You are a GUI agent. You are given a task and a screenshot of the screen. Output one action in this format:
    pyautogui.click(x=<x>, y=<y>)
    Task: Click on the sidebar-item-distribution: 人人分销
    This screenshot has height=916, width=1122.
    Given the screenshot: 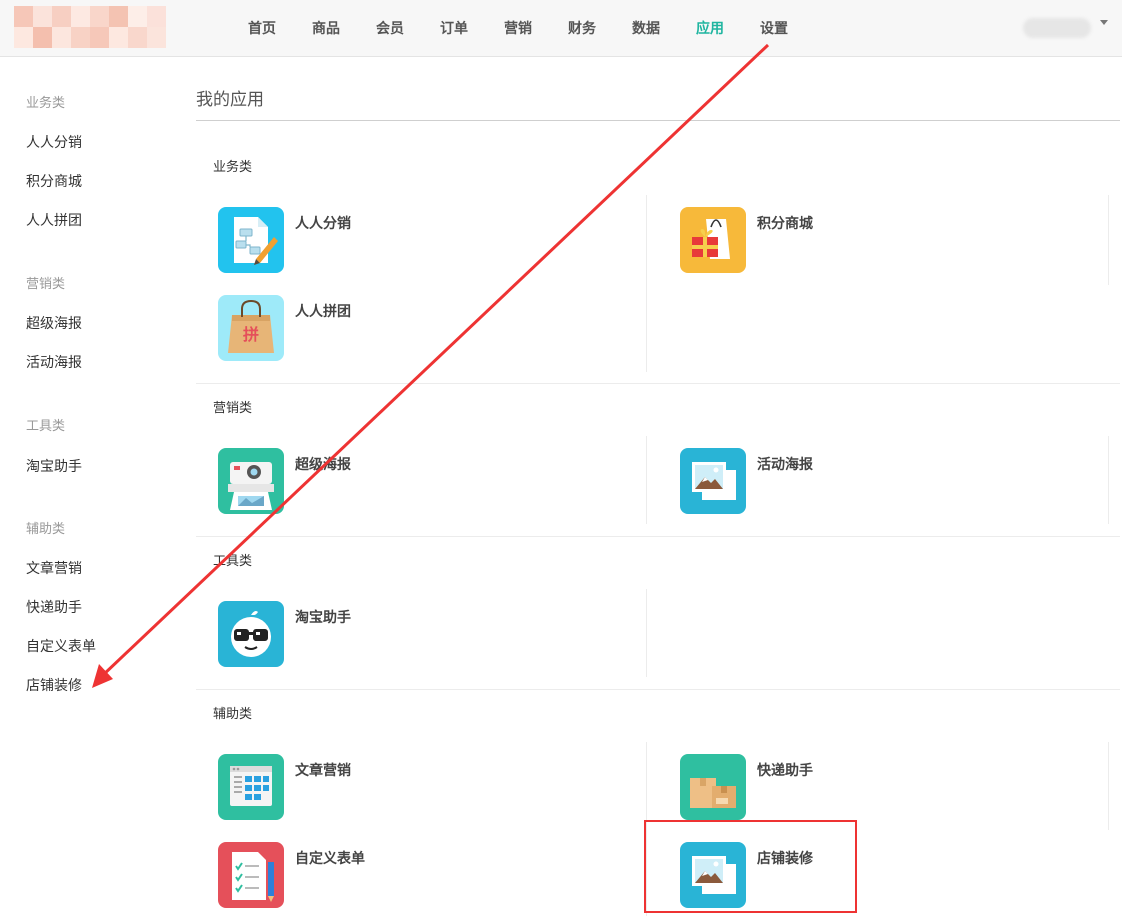 What is the action you would take?
    pyautogui.click(x=54, y=142)
    